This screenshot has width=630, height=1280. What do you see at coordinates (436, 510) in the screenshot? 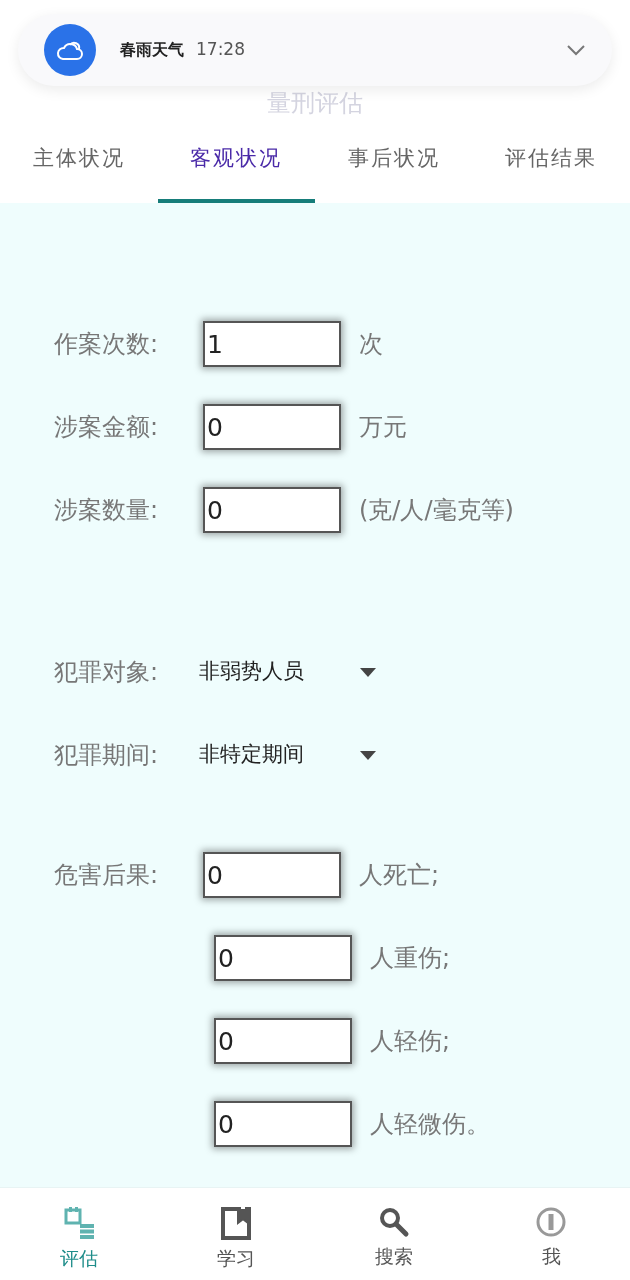
I see `unit-label: (克/人/毫克等)` at bounding box center [436, 510].